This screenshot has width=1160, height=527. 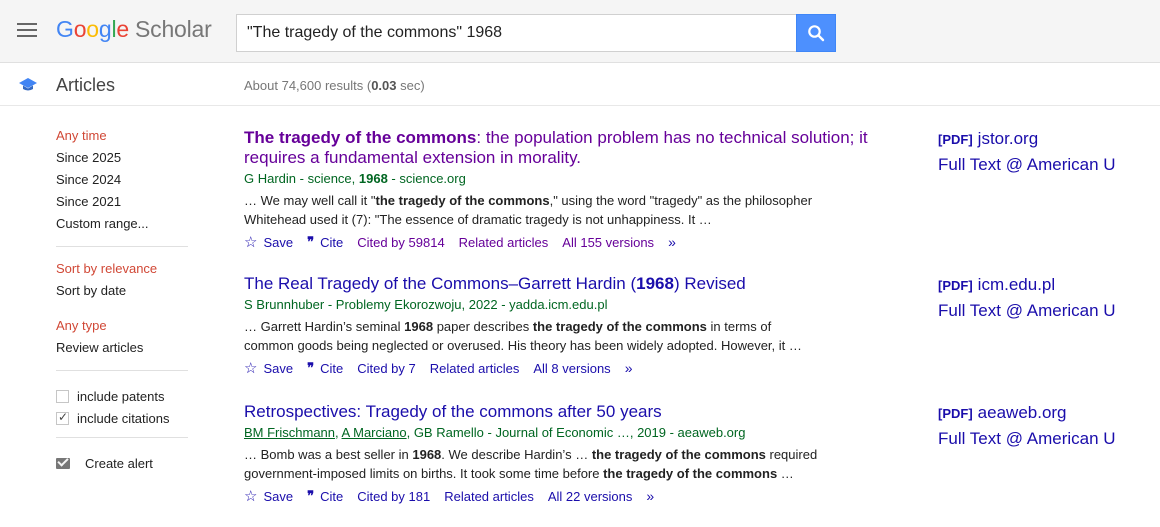 I want to click on section-title: Articles, so click(x=86, y=85).